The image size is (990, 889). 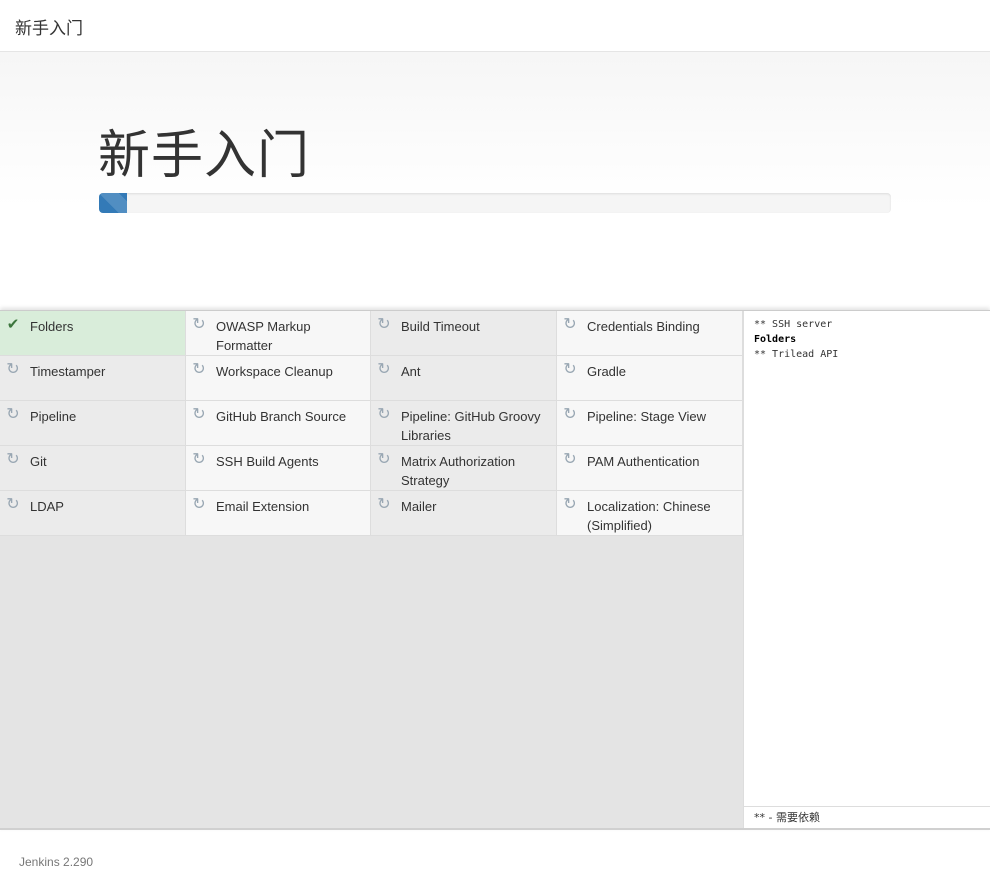 I want to click on app-title: 新手入门, so click(x=49, y=29).